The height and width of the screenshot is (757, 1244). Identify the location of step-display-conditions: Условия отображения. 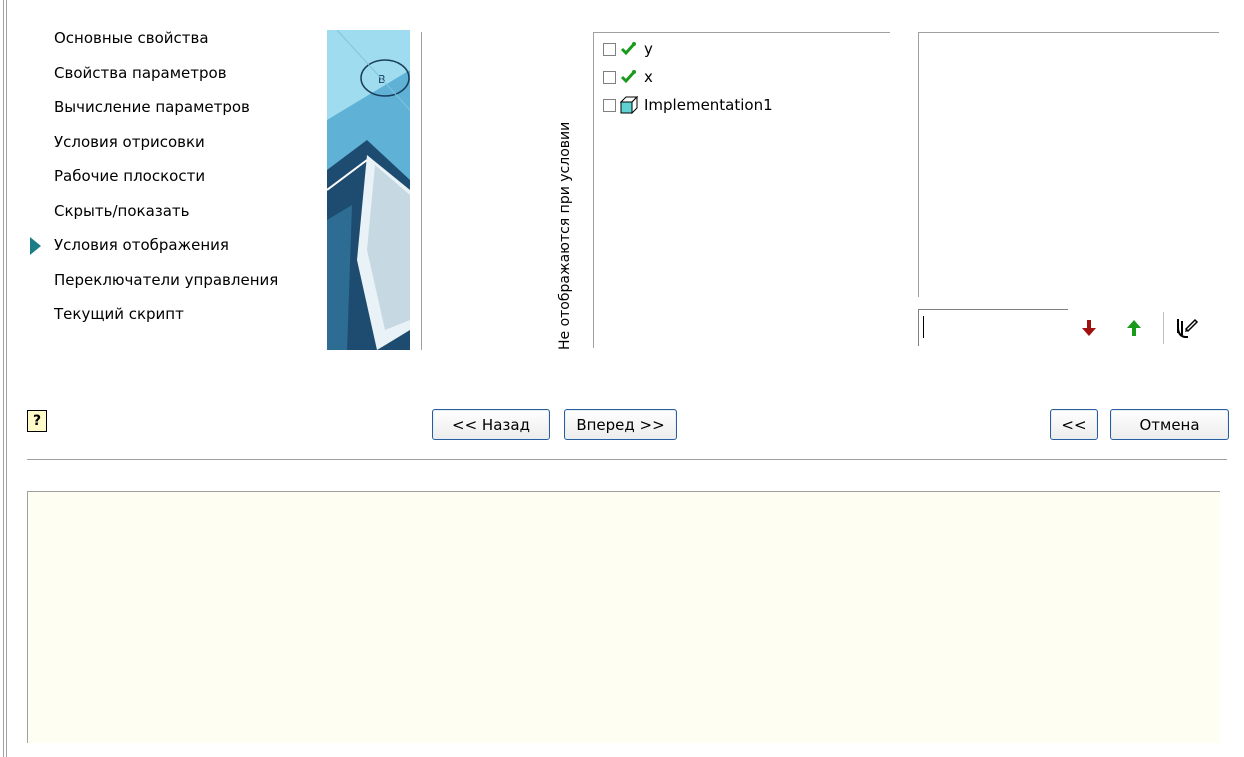
(180, 250).